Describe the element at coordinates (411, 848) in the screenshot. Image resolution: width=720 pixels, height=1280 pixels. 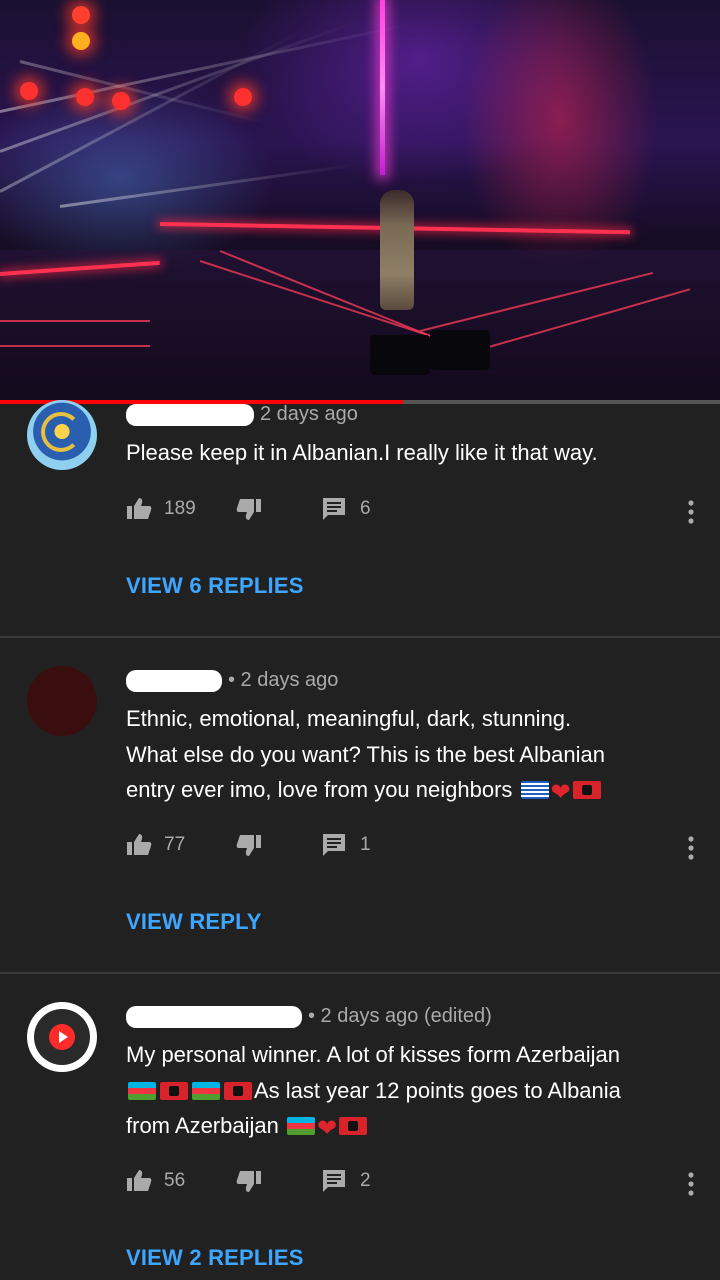
I see `comment-actions: 77 1` at that location.